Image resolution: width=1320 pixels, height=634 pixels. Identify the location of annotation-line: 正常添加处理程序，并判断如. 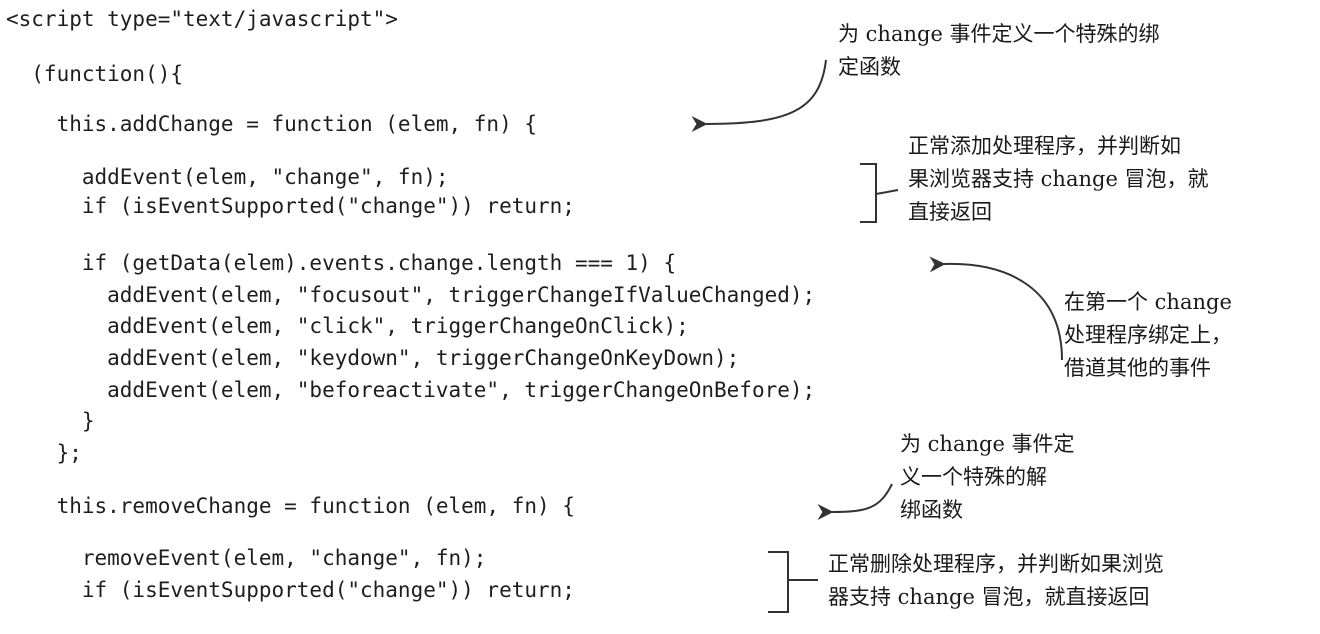
(1044, 146).